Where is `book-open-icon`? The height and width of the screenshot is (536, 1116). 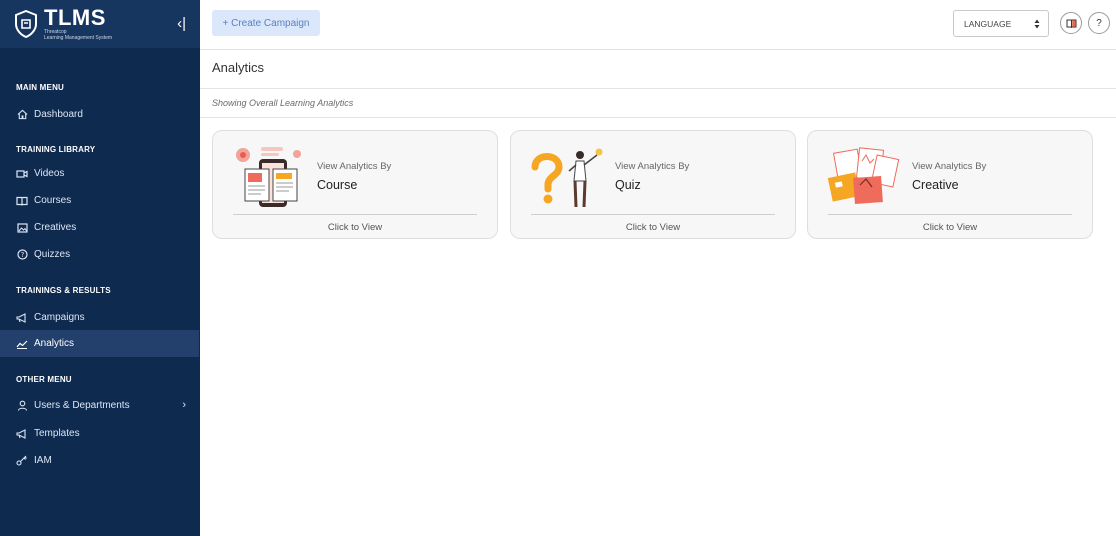 book-open-icon is located at coordinates (1071, 23).